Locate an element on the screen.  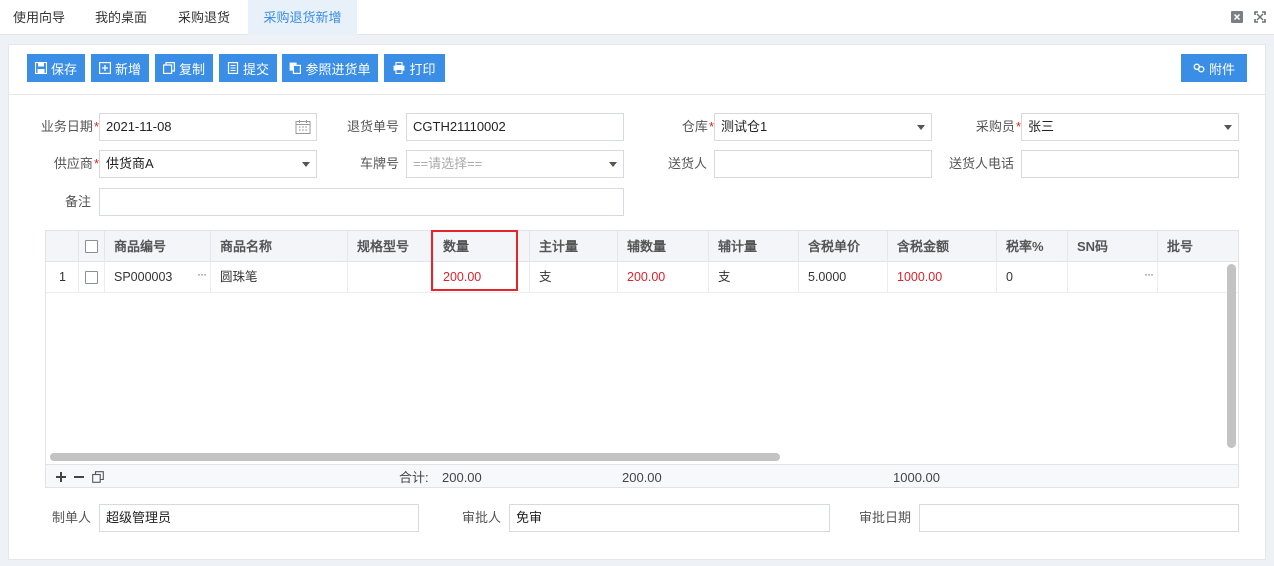
total-aux-qty: 200.00 is located at coordinates (642, 477).